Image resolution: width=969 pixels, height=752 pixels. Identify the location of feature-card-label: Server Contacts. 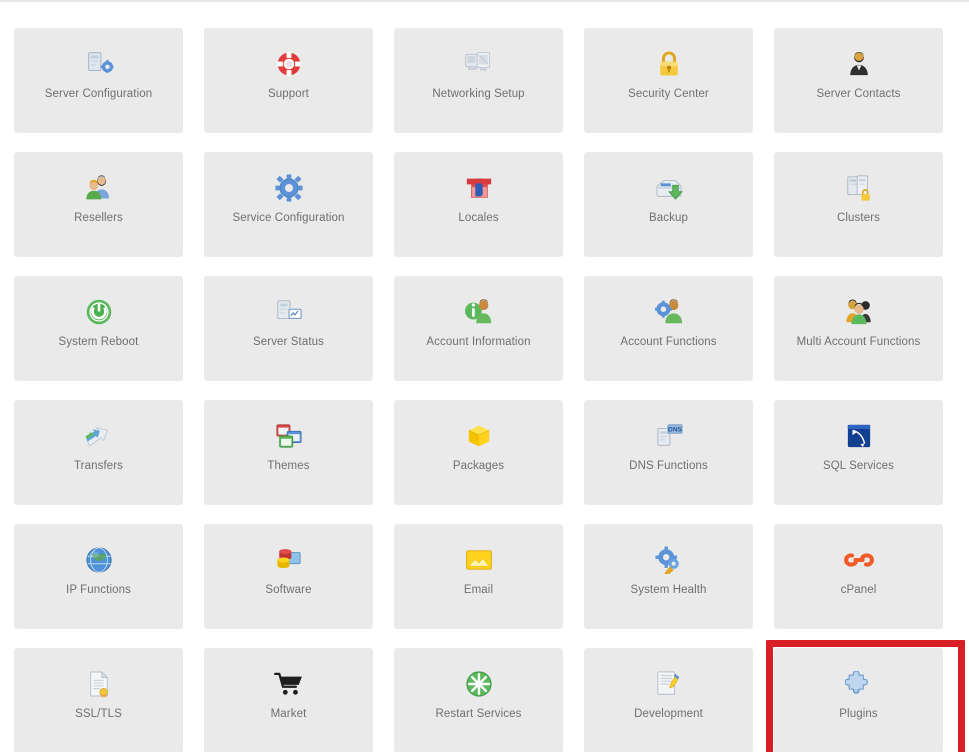
(858, 94).